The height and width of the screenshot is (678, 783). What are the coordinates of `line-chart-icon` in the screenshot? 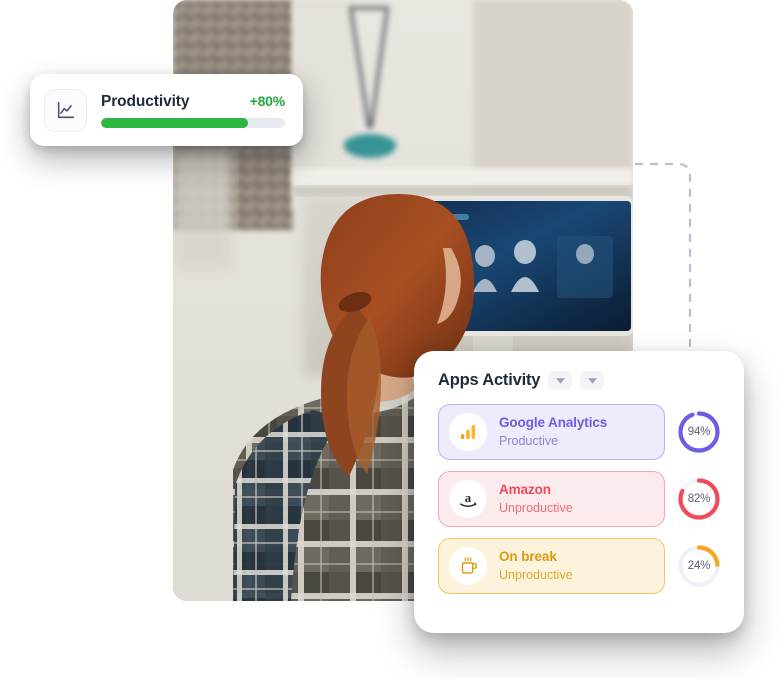 It's located at (65, 110).